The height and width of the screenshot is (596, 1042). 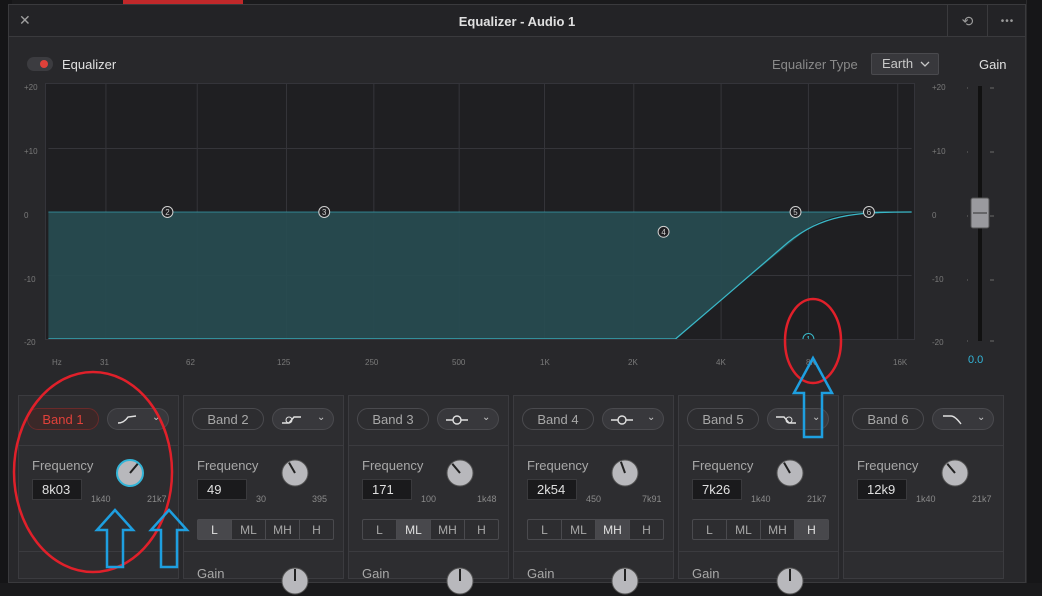 What do you see at coordinates (808, 336) in the screenshot?
I see `eq-node-1: 1` at bounding box center [808, 336].